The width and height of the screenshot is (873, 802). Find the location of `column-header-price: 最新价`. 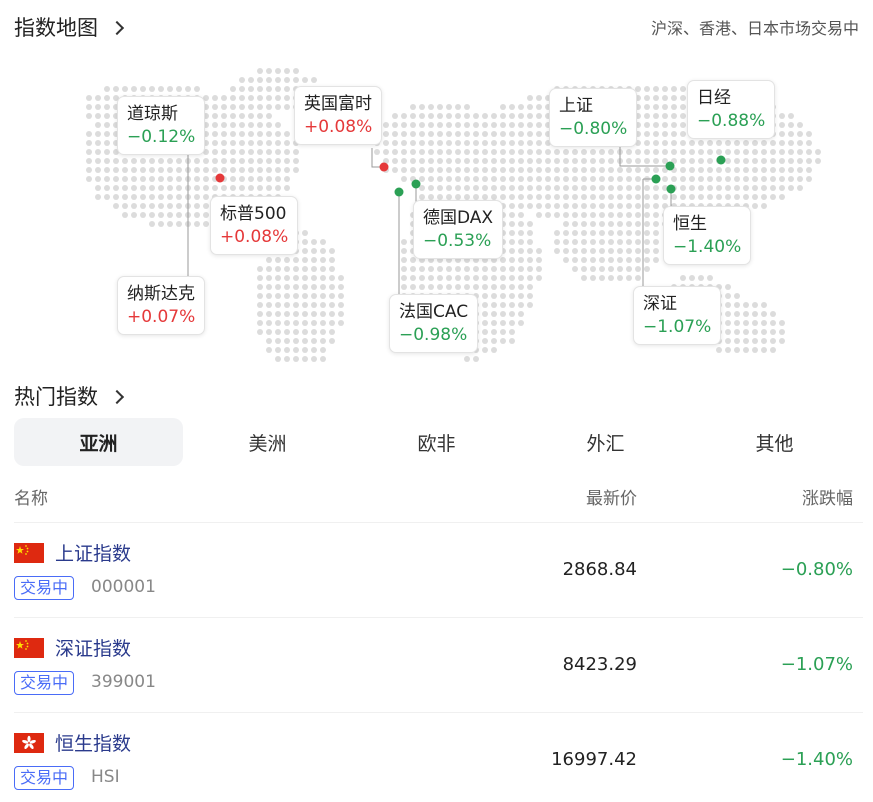

column-header-price: 最新价 is located at coordinates (611, 496).